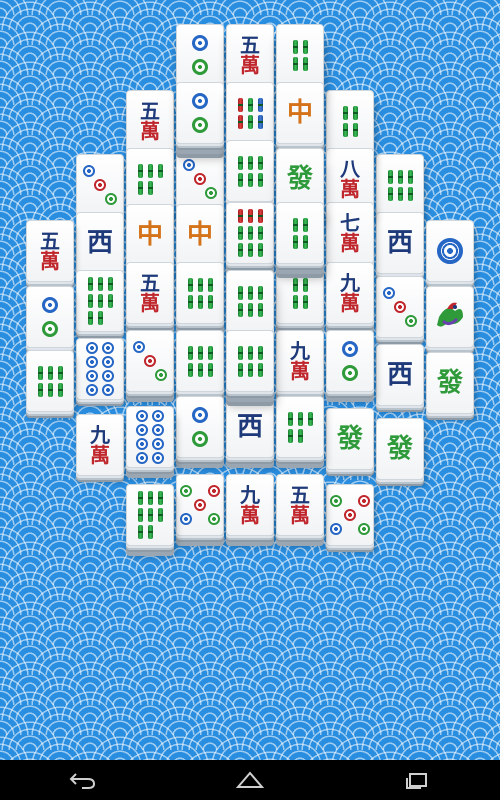  I want to click on mahjong-tile: 八萬, so click(350, 179).